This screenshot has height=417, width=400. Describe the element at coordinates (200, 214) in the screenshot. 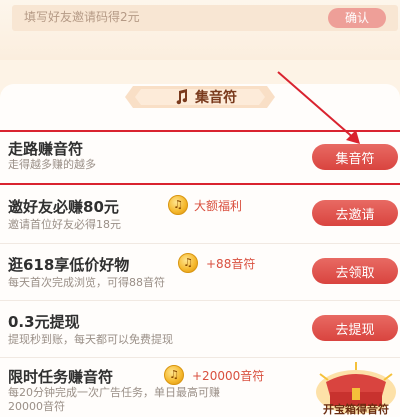

I see `task-invite: 邀好友必赚80元 ♫ 大额福利 邀请首位好友必得18元 去邀请` at that location.